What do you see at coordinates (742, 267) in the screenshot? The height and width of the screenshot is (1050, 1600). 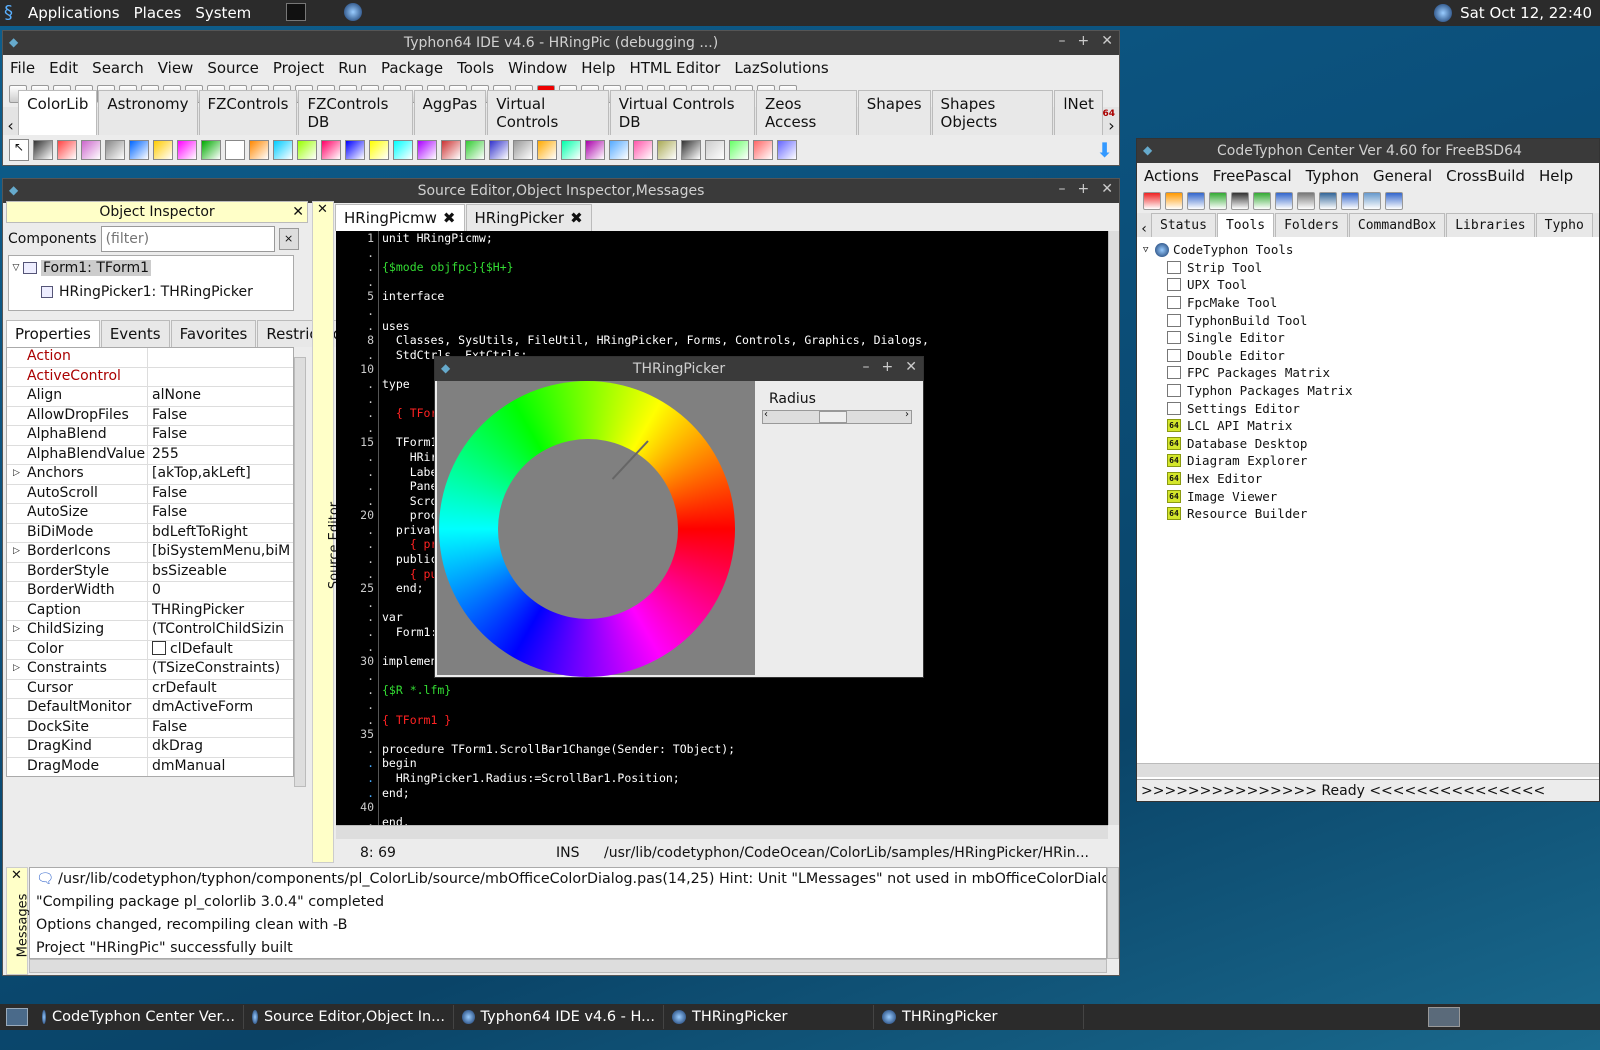 I see `code-line: {$mode objfpc}{$H+}` at bounding box center [742, 267].